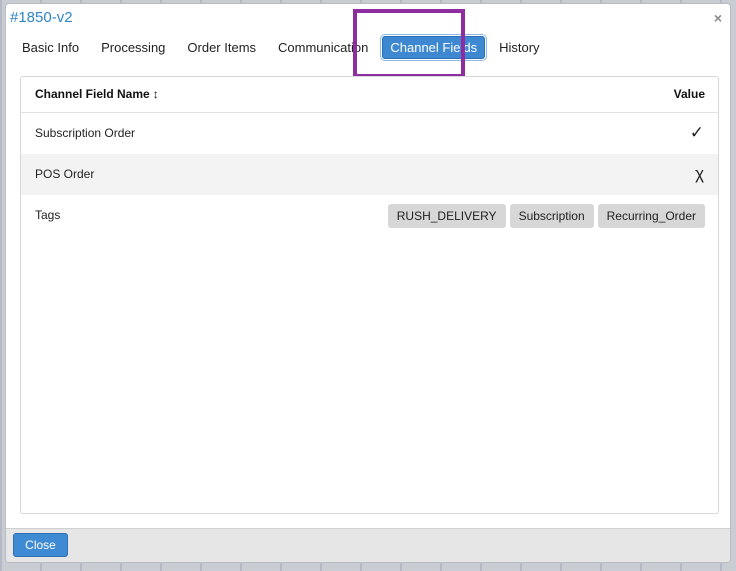  Describe the element at coordinates (551, 216) in the screenshot. I see `tag-badge: Subscription` at that location.